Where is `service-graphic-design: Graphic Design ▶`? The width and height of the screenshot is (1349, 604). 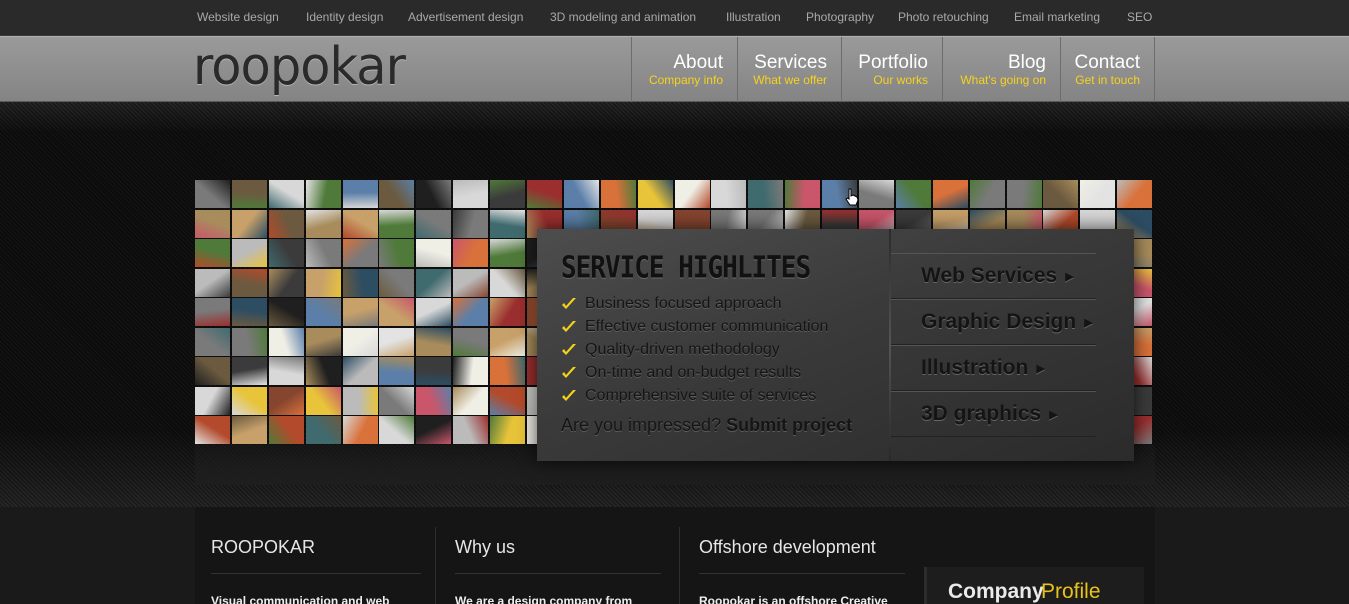
service-graphic-design: Graphic Design ▶ is located at coordinates (993, 322).